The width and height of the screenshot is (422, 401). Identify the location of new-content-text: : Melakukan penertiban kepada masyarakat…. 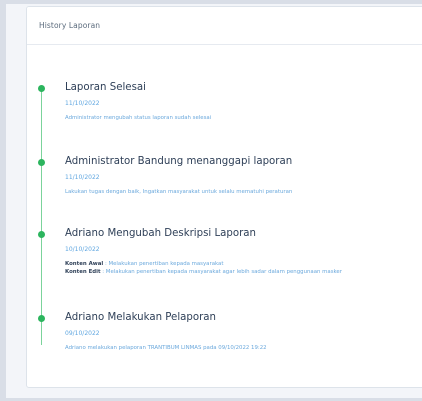
(222, 272).